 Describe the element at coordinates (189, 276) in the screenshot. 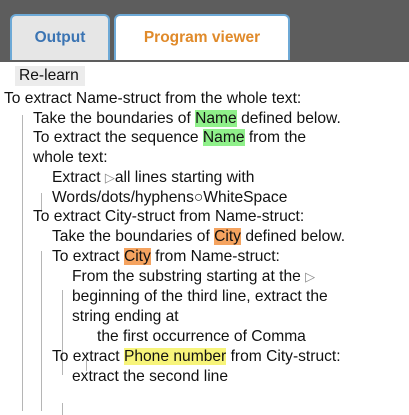

I see `step-text: From the substring starting at the` at that location.